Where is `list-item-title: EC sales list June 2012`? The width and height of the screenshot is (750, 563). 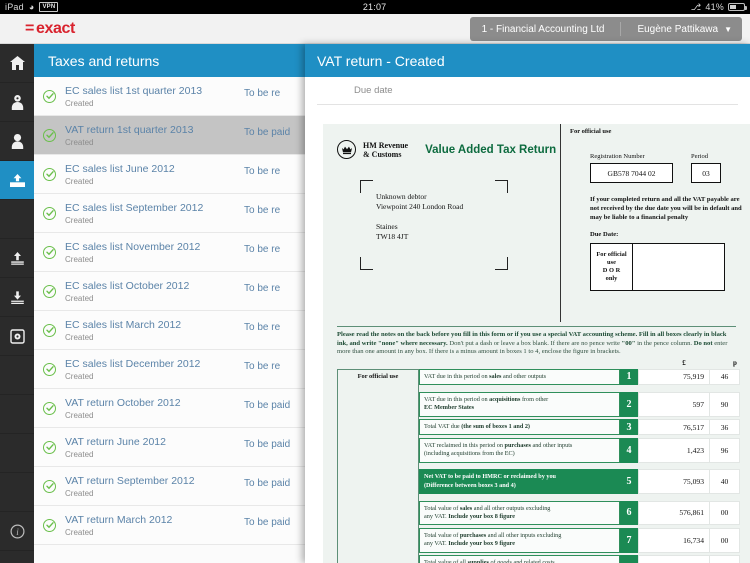
list-item-title: EC sales list June 2012 is located at coordinates (120, 168).